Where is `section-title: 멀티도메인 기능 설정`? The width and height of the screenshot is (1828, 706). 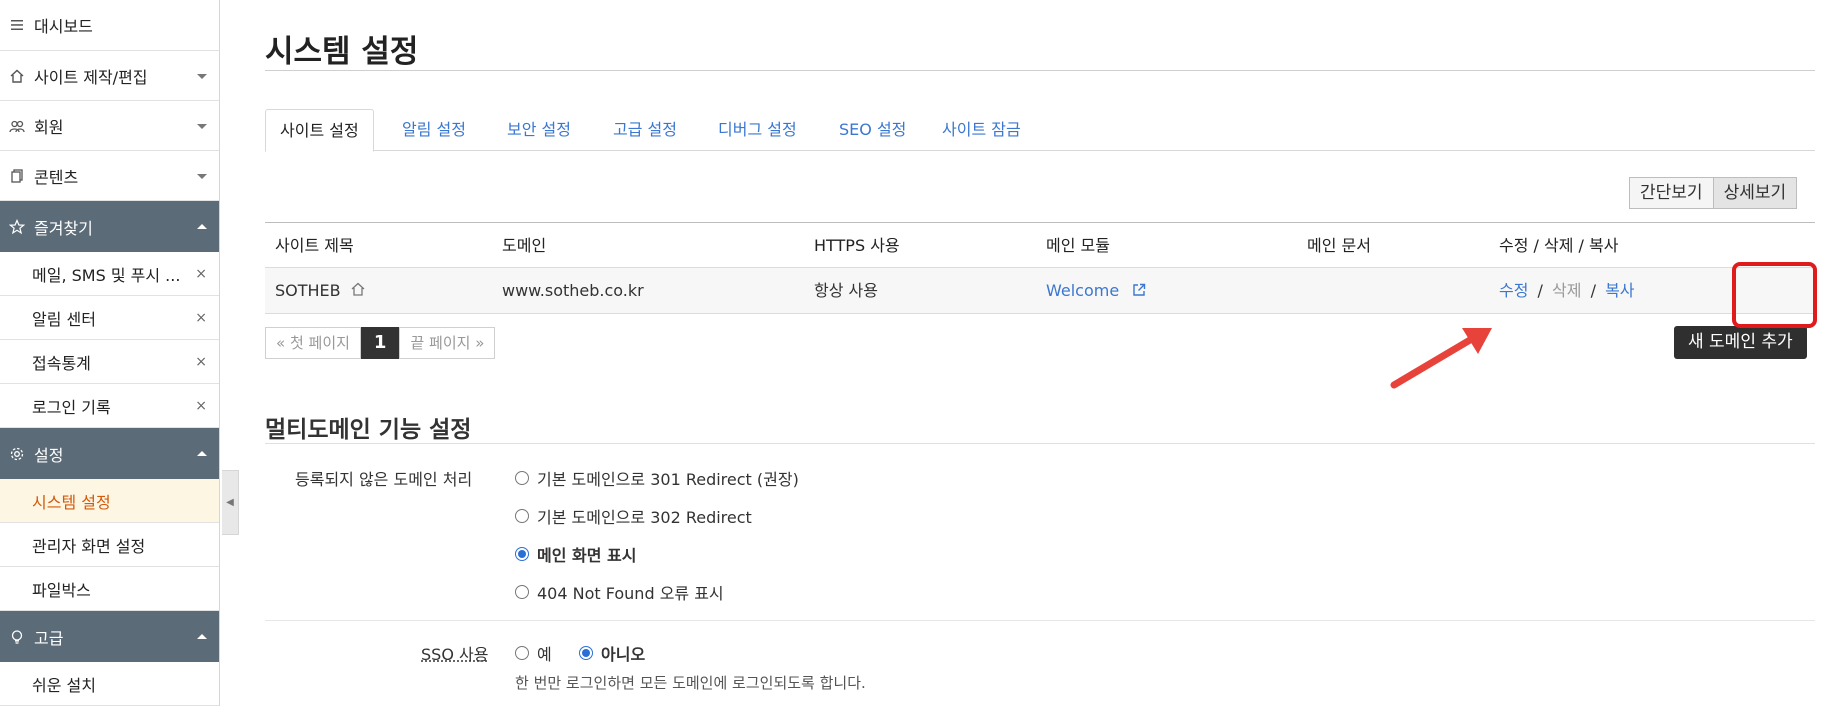
section-title: 멀티도메인 기능 설정 is located at coordinates (368, 430).